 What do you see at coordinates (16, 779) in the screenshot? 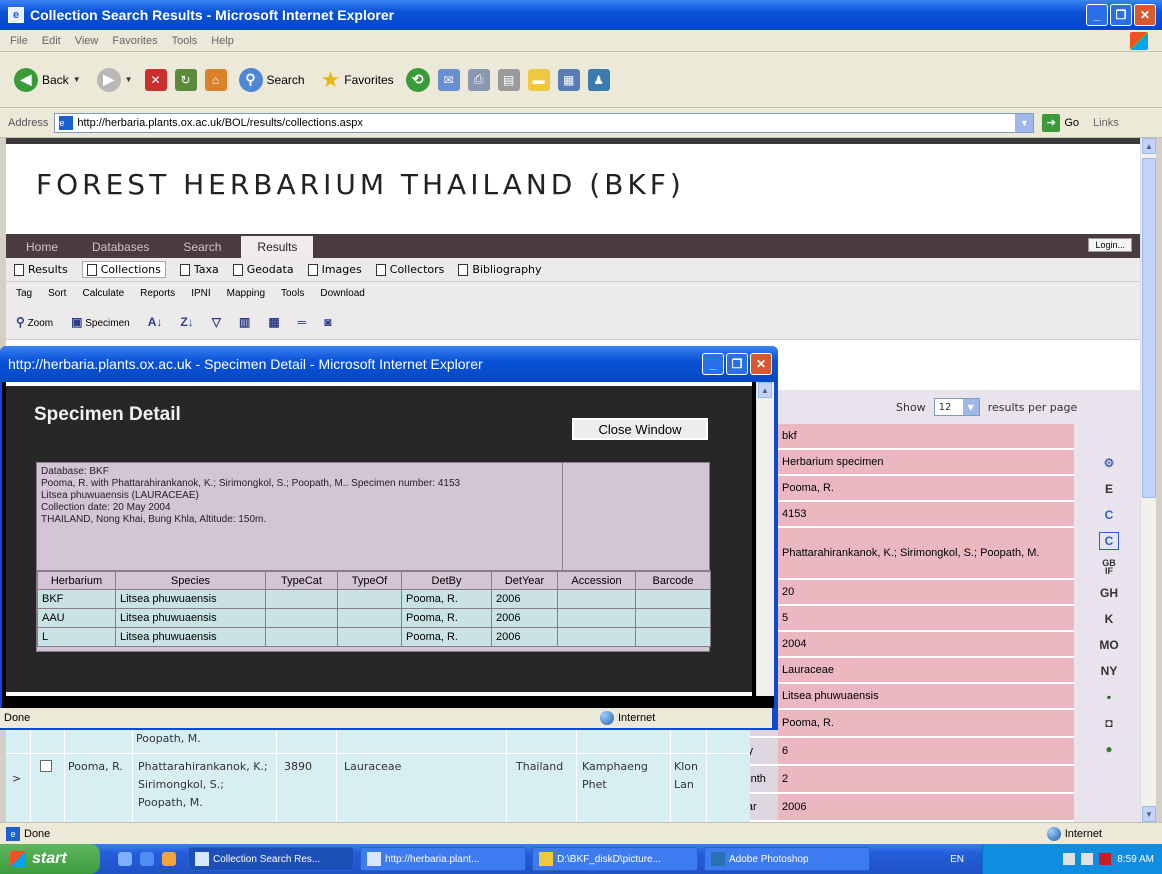
I see `expand-row-button: >` at bounding box center [16, 779].